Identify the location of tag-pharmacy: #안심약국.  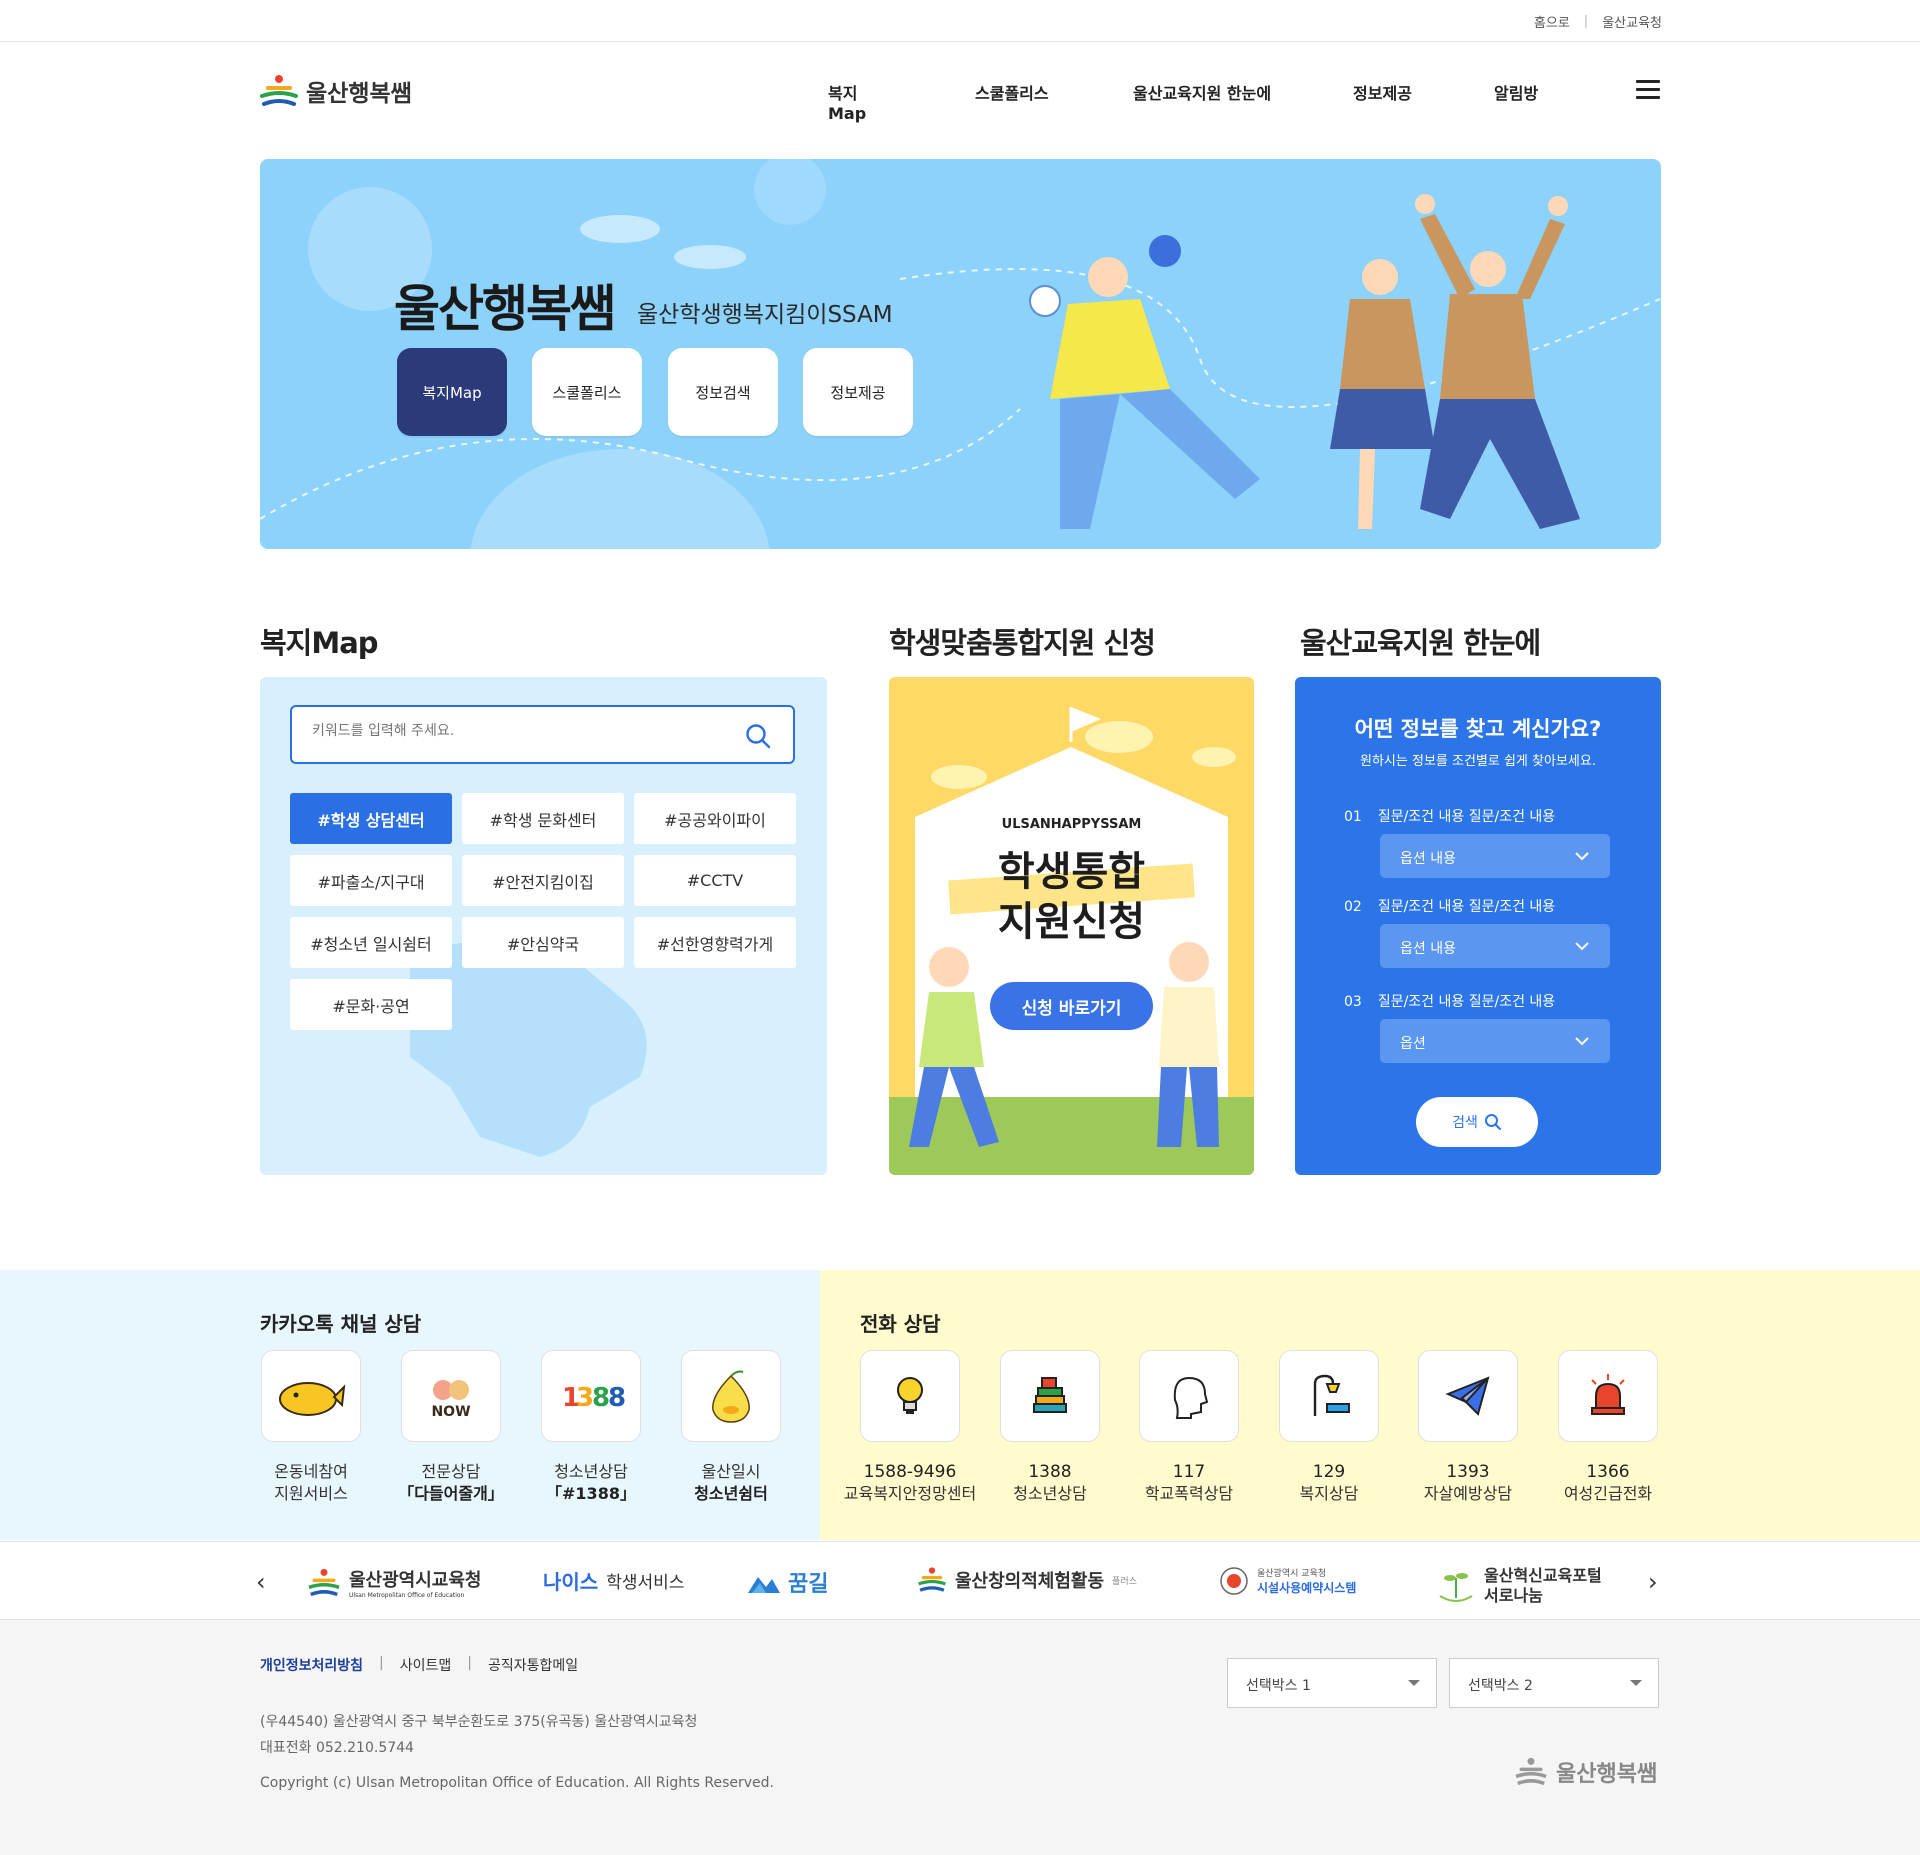
(543, 942).